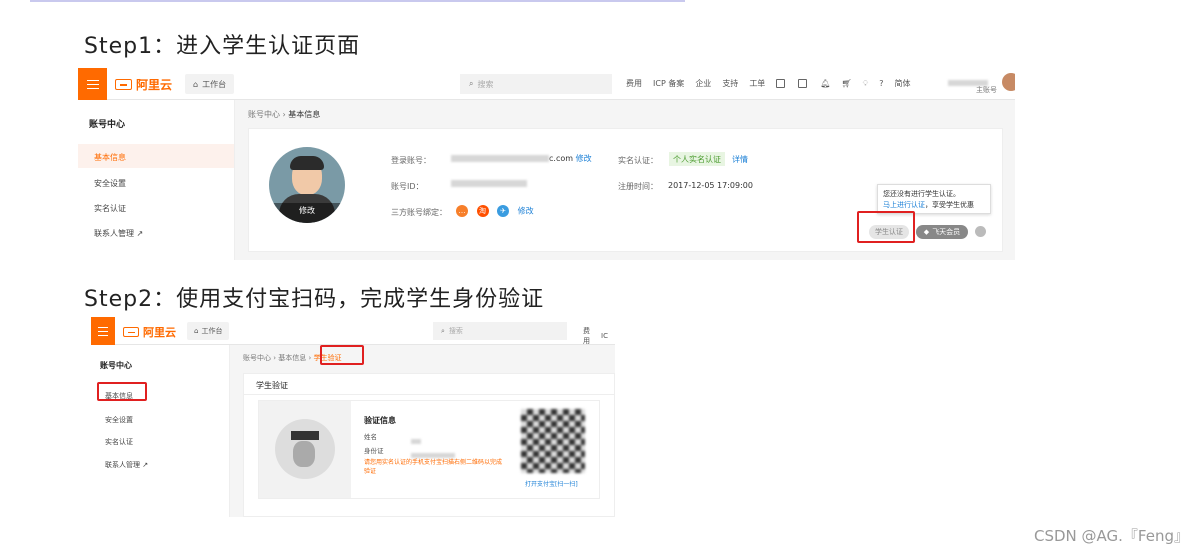 The width and height of the screenshot is (1203, 556). What do you see at coordinates (304, 114) in the screenshot?
I see `breadcrumb-basic-info: 基本信息` at bounding box center [304, 114].